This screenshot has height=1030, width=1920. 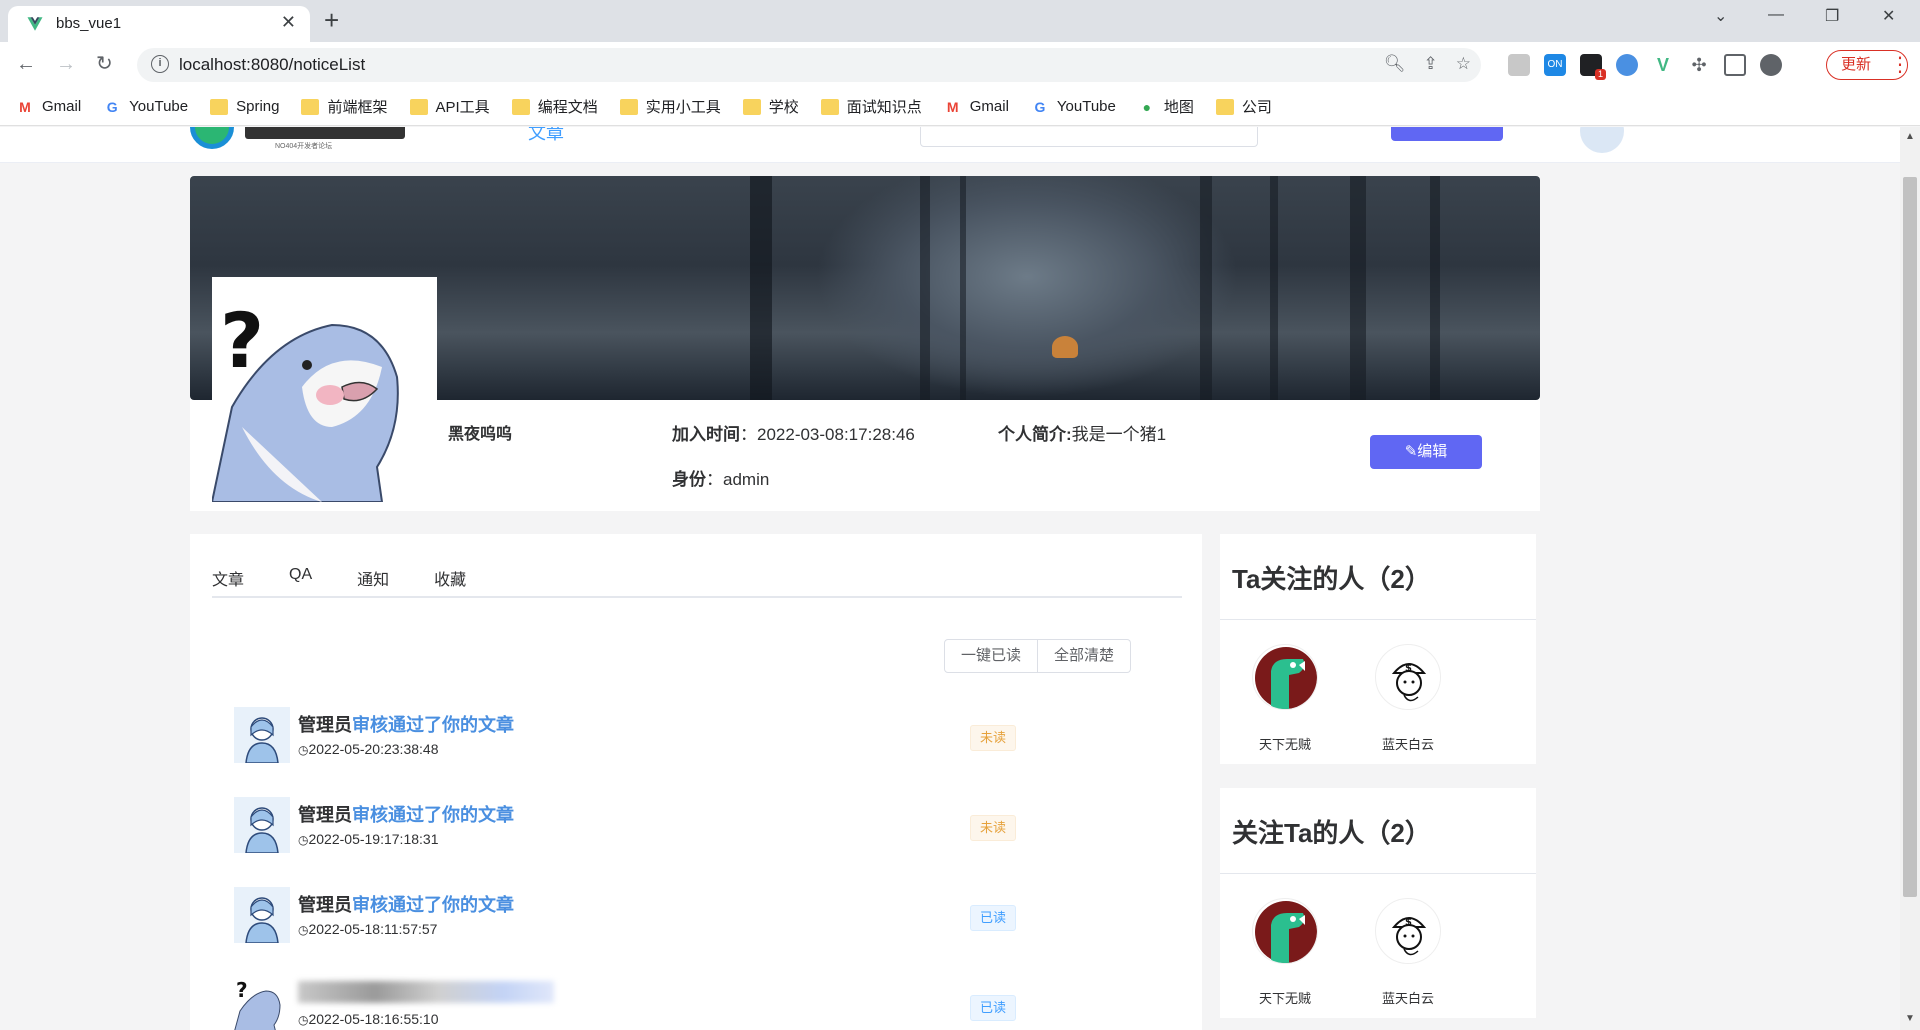 What do you see at coordinates (104, 64) in the screenshot?
I see `reload-icon: ↻` at bounding box center [104, 64].